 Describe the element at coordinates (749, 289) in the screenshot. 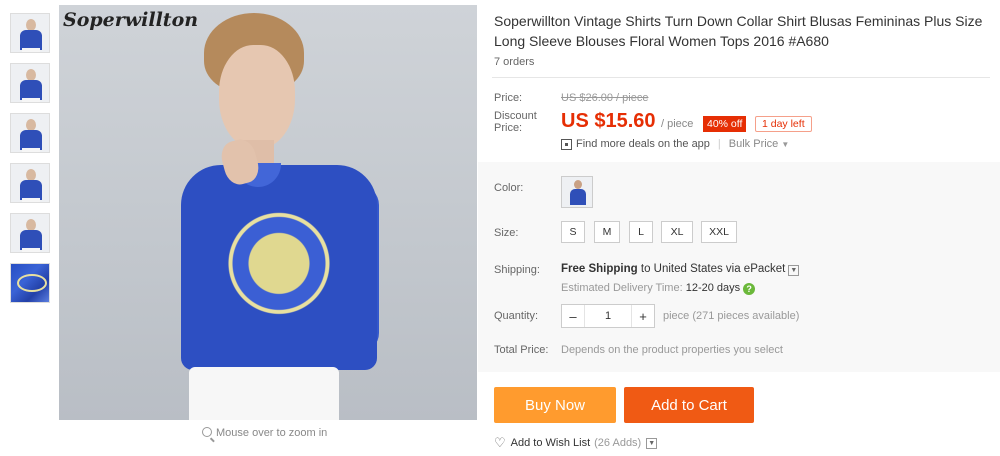

I see `help-icon: ?` at that location.